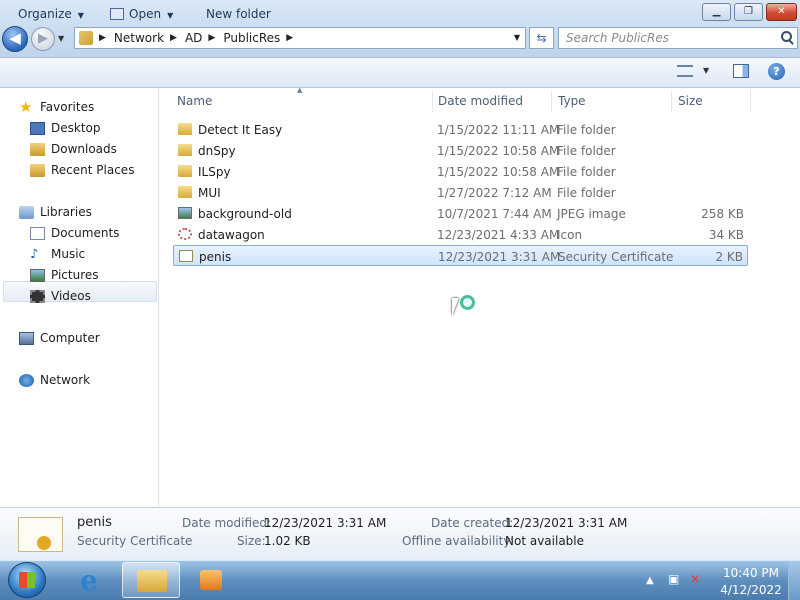  I want to click on nav-music: ♪ Music, so click(57, 254).